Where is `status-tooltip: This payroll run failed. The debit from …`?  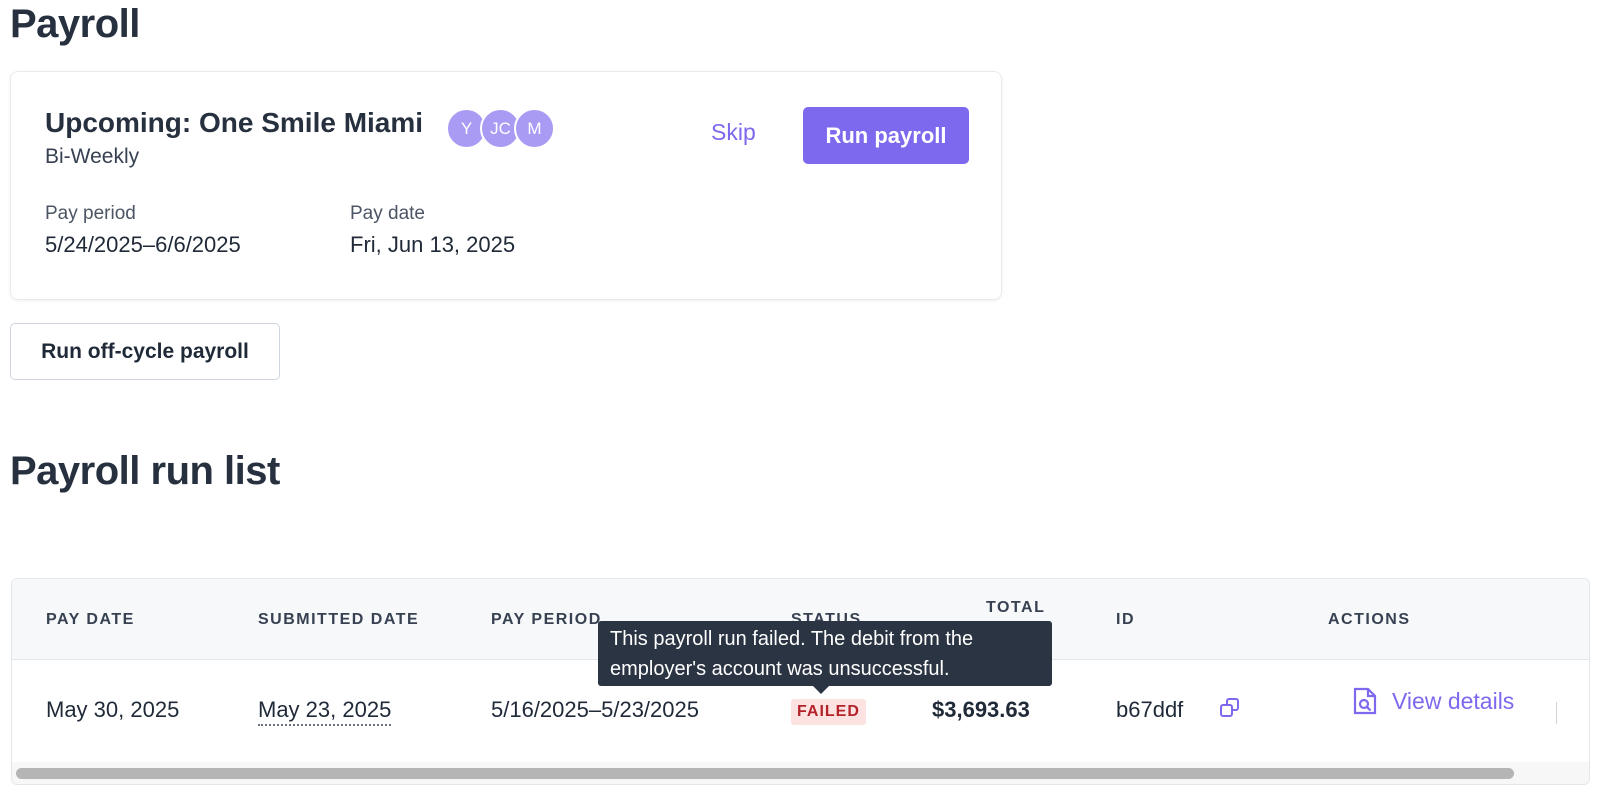 status-tooltip: This payroll run failed. The debit from … is located at coordinates (825, 653).